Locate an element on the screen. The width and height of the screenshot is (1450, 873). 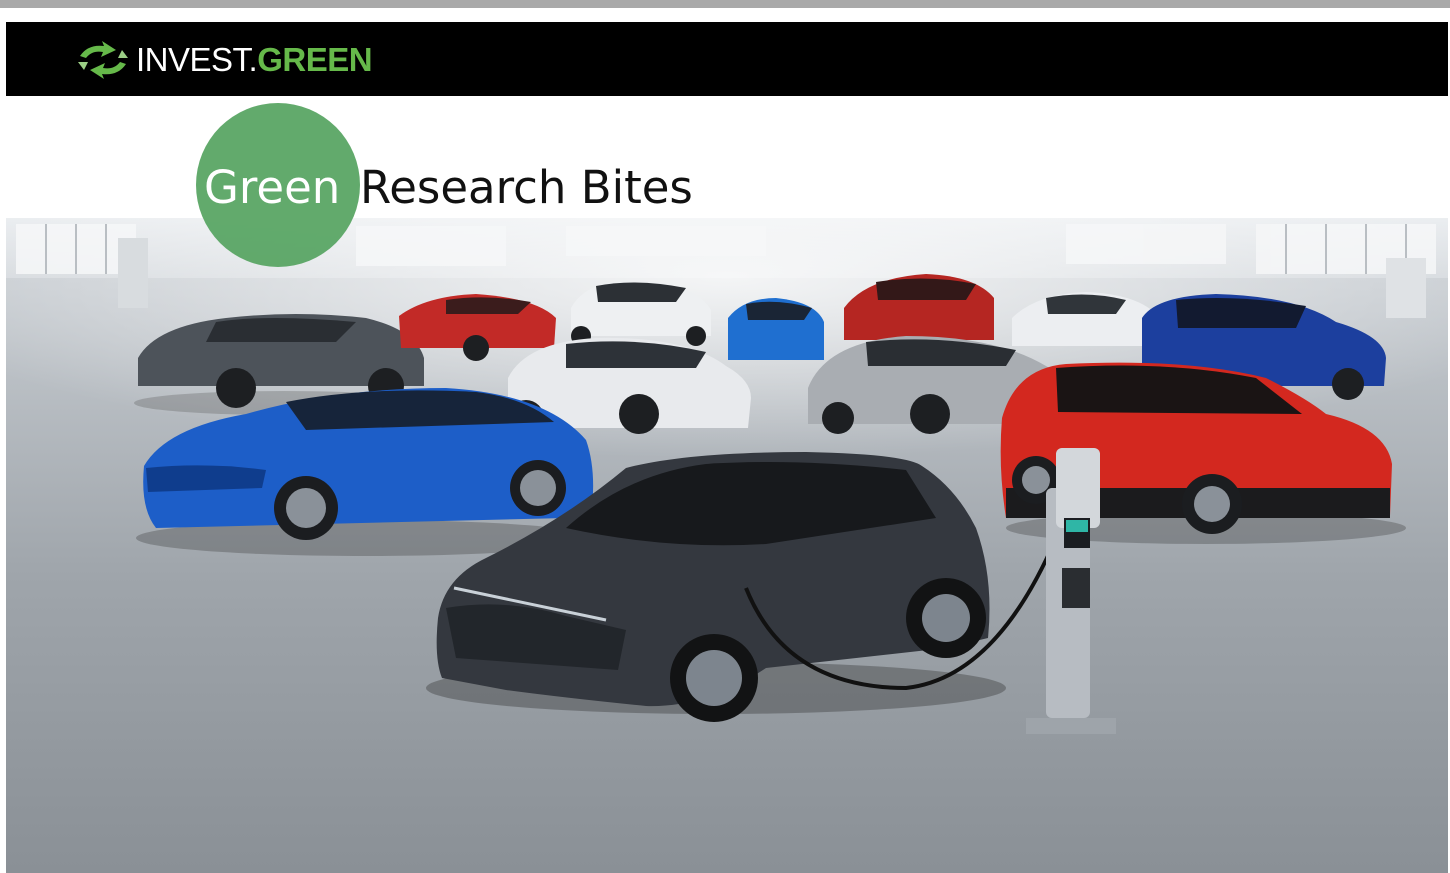
logo-invest-text: INVEST. is located at coordinates (197, 59).